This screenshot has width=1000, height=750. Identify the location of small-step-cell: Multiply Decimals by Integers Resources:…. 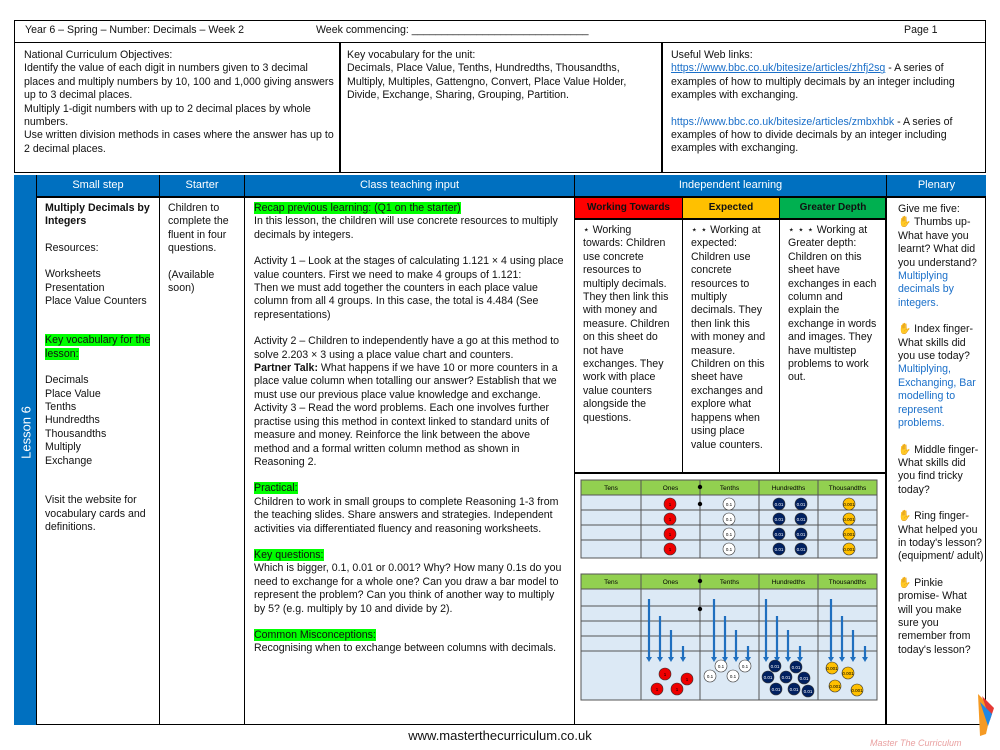
(98, 461).